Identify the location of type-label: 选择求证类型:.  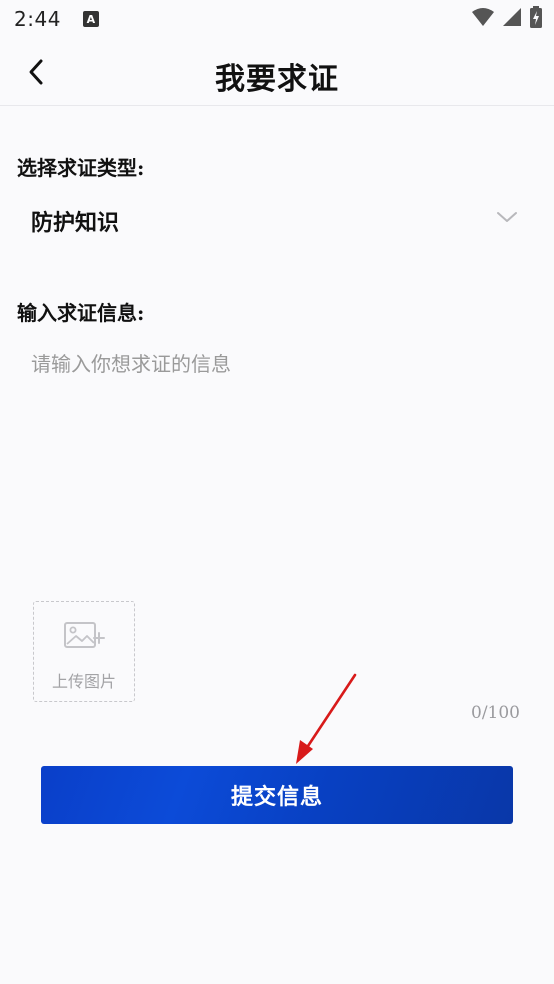
(81, 168).